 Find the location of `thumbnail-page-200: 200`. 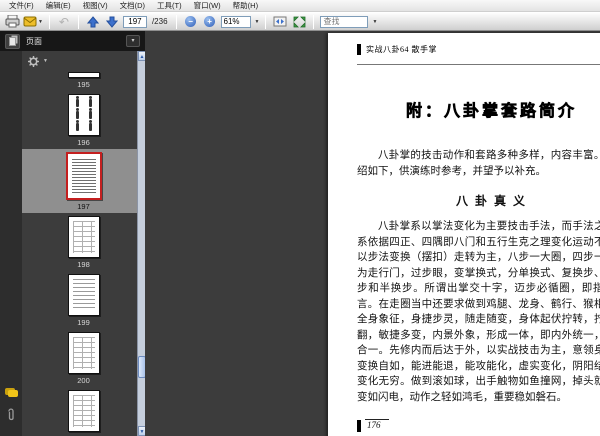

thumbnail-page-200: 200 is located at coordinates (83, 358).